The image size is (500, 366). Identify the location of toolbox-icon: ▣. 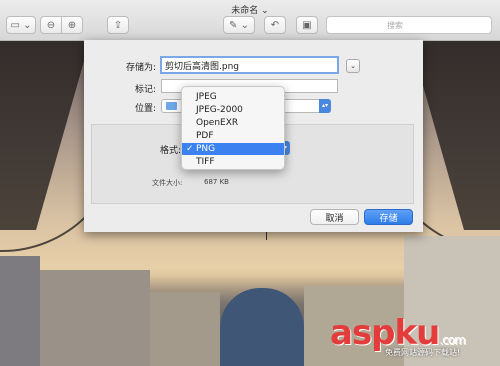
(307, 25).